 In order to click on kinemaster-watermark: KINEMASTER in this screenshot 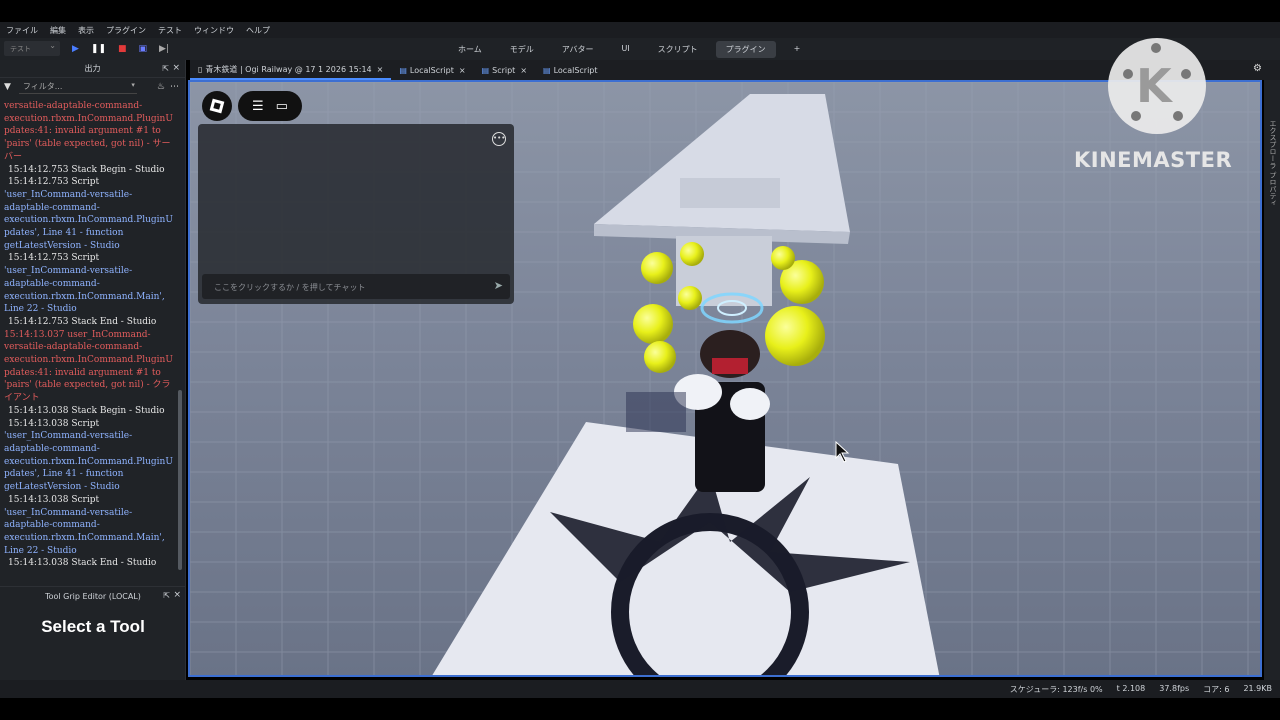, I will do `click(1153, 160)`.